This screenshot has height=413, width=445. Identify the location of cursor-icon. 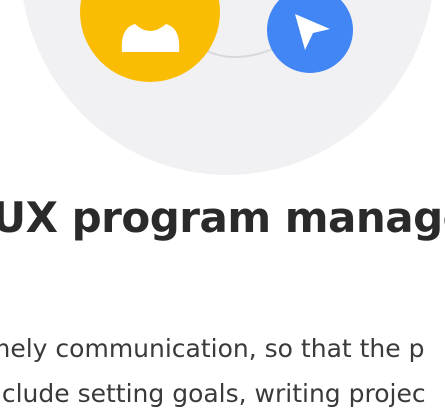
(310, 36).